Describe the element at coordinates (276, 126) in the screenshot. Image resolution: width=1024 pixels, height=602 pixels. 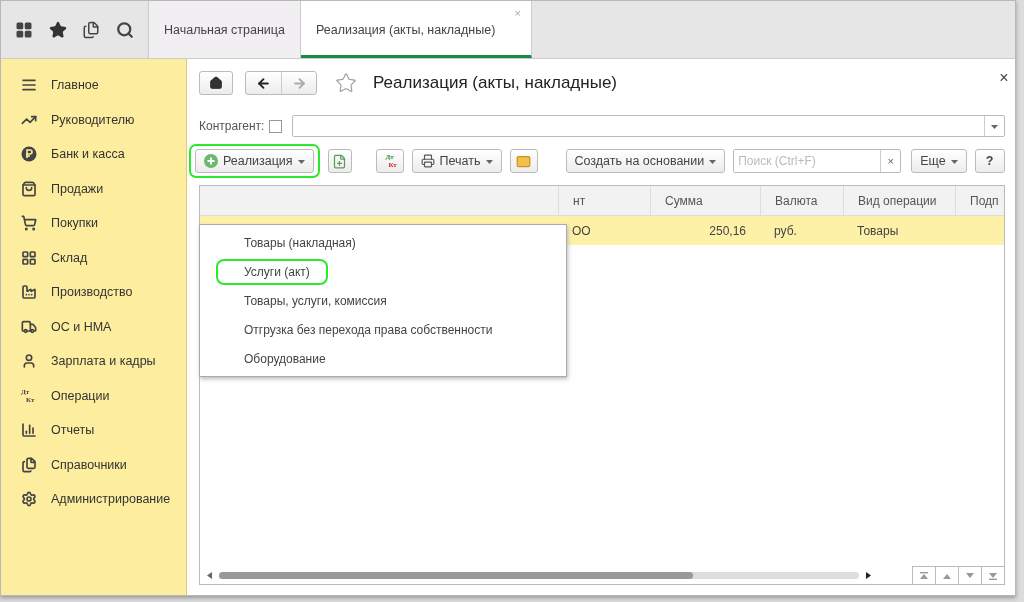
I see `checkbox` at that location.